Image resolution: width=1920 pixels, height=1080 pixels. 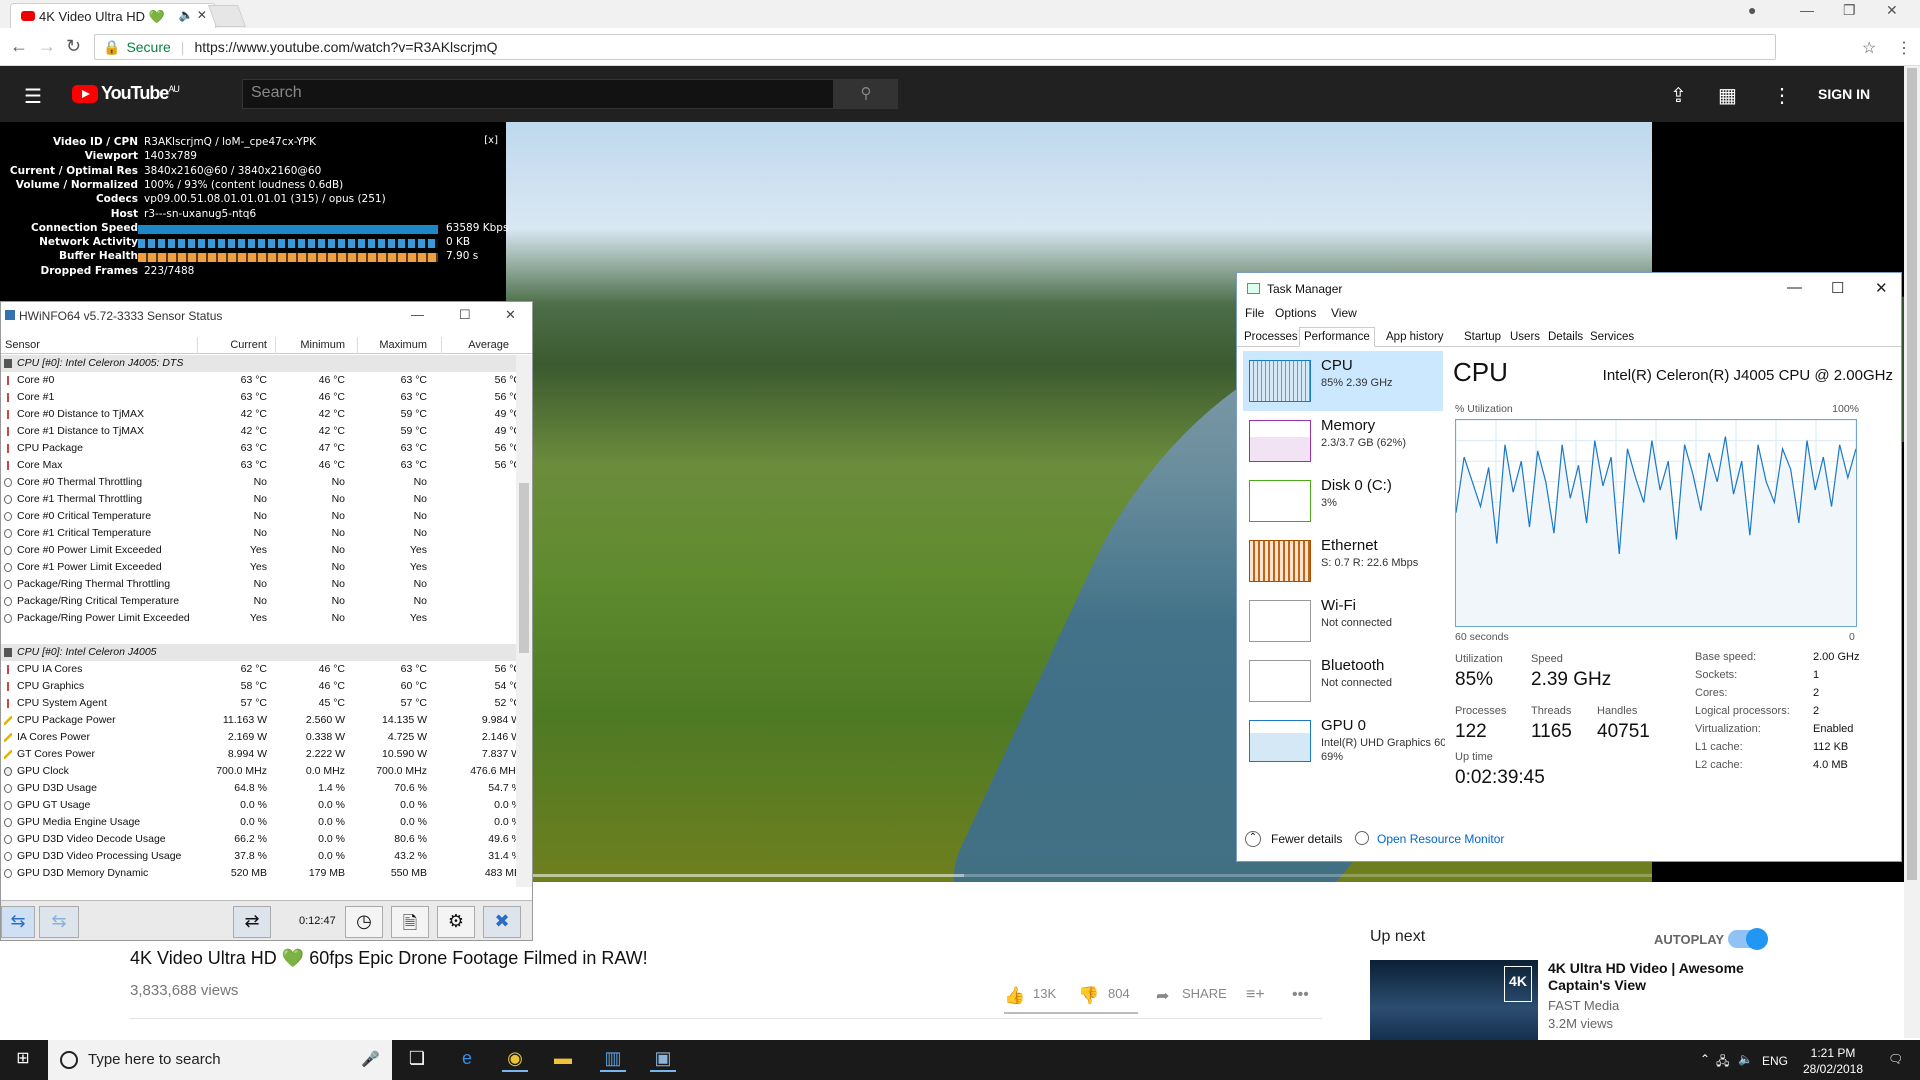 I want to click on forward-icon: →, so click(x=47, y=46).